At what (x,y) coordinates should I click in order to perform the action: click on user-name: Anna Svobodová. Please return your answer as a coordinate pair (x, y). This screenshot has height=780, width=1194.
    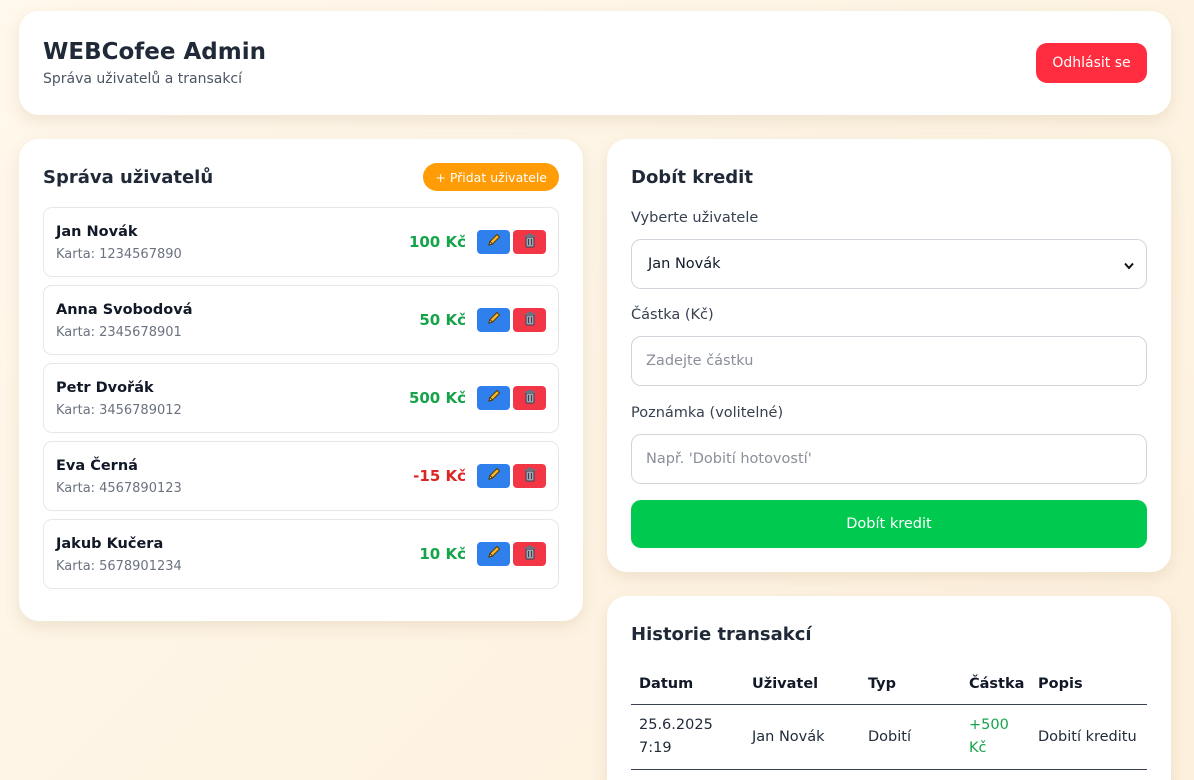
    Looking at the image, I should click on (124, 310).